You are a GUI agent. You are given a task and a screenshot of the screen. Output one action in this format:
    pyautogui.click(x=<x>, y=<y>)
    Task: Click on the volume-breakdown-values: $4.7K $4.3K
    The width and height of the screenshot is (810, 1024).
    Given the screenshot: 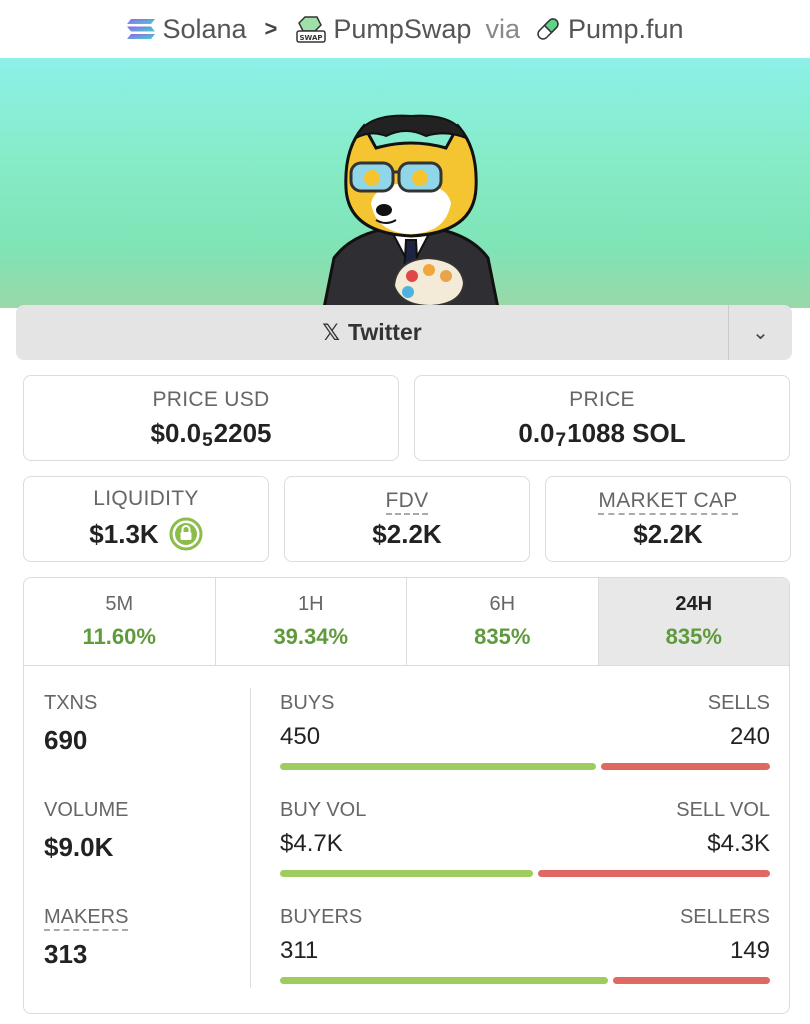 What is the action you would take?
    pyautogui.click(x=525, y=840)
    